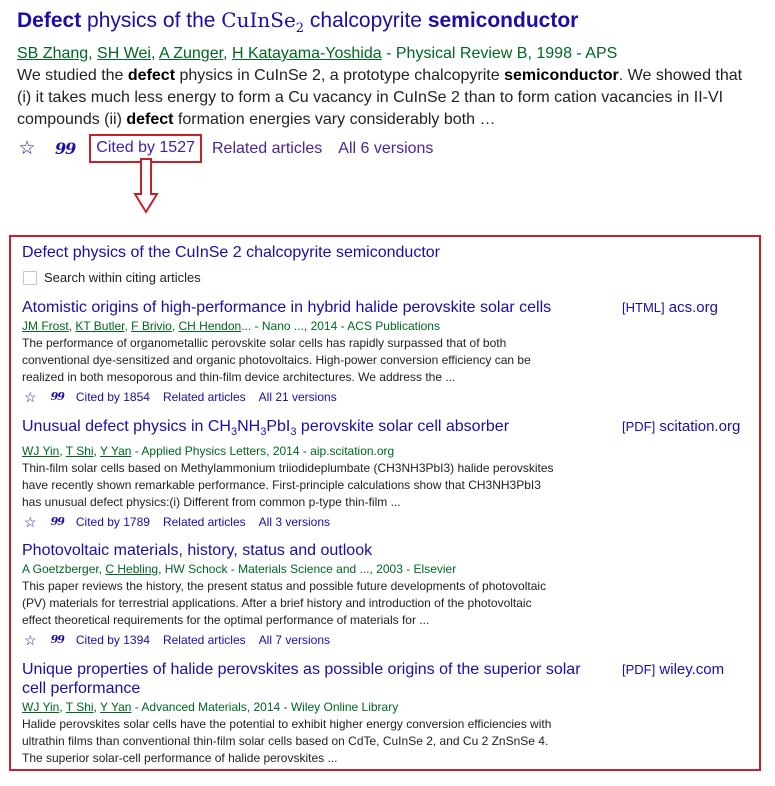 The image size is (775, 786). Describe the element at coordinates (45, 326) in the screenshot. I see `author-link: JM Frost` at that location.